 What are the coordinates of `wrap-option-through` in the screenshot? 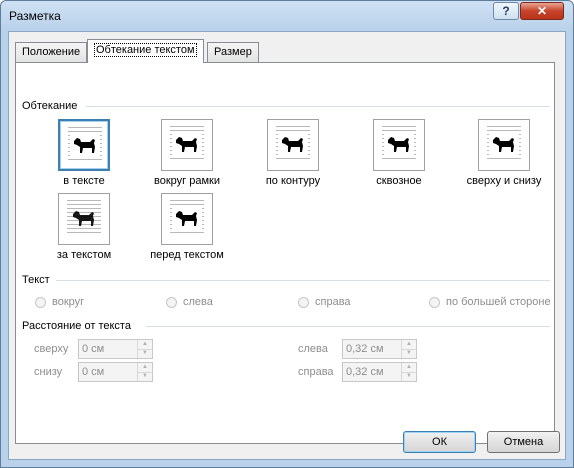 It's located at (399, 145).